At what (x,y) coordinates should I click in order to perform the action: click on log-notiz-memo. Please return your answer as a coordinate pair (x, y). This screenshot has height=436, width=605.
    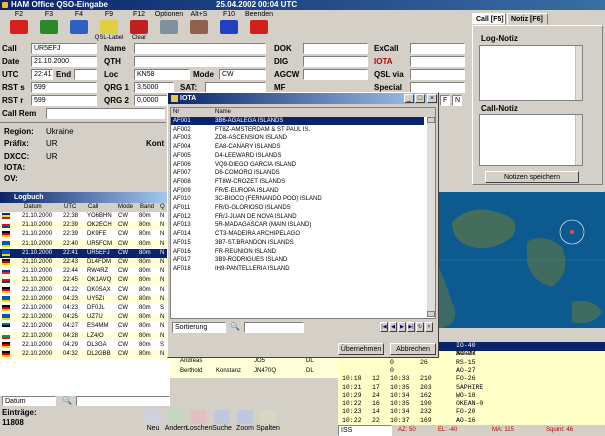
    Looking at the image, I should click on (531, 73).